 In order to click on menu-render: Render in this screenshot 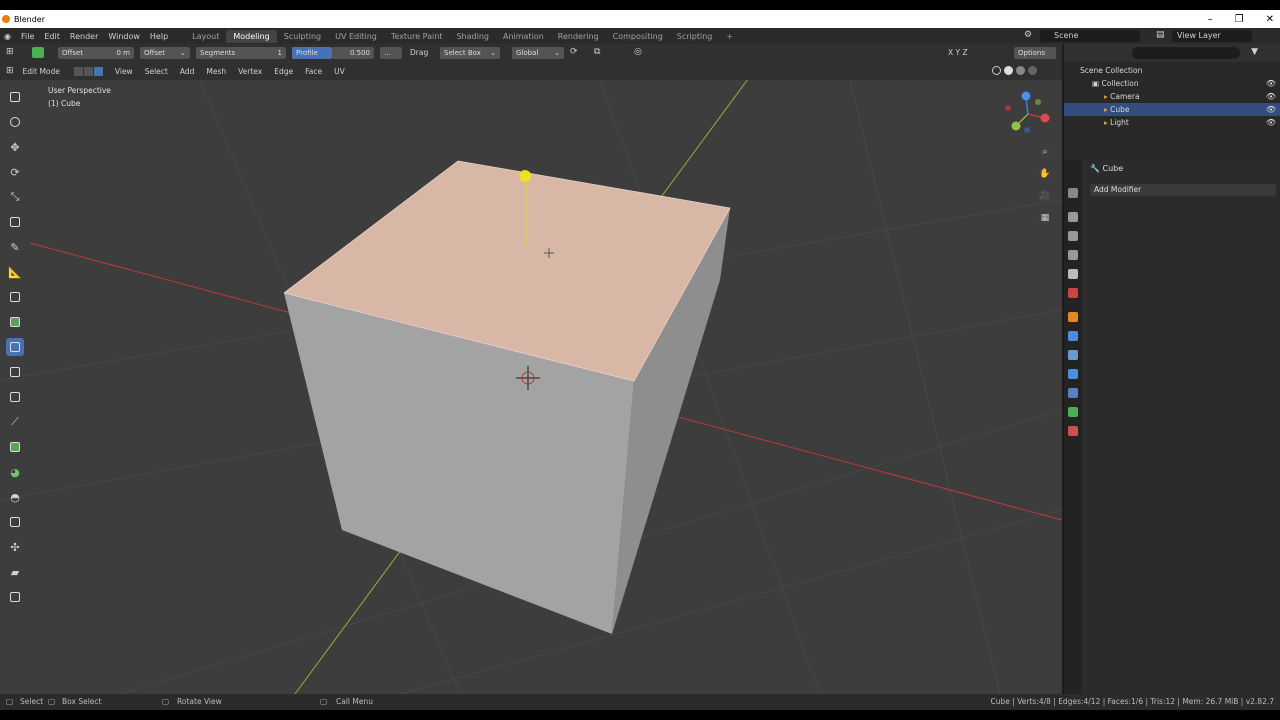, I will do `click(84, 36)`.